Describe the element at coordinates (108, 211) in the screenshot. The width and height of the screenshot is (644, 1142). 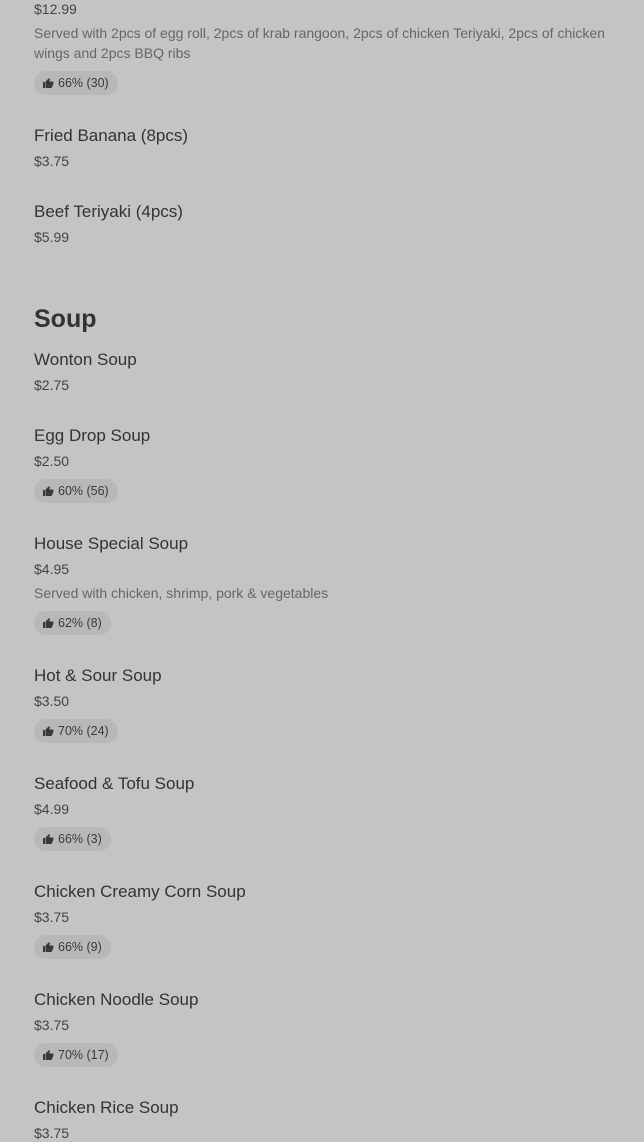
I see `item-name: Beef Teriyaki (4pcs)` at that location.